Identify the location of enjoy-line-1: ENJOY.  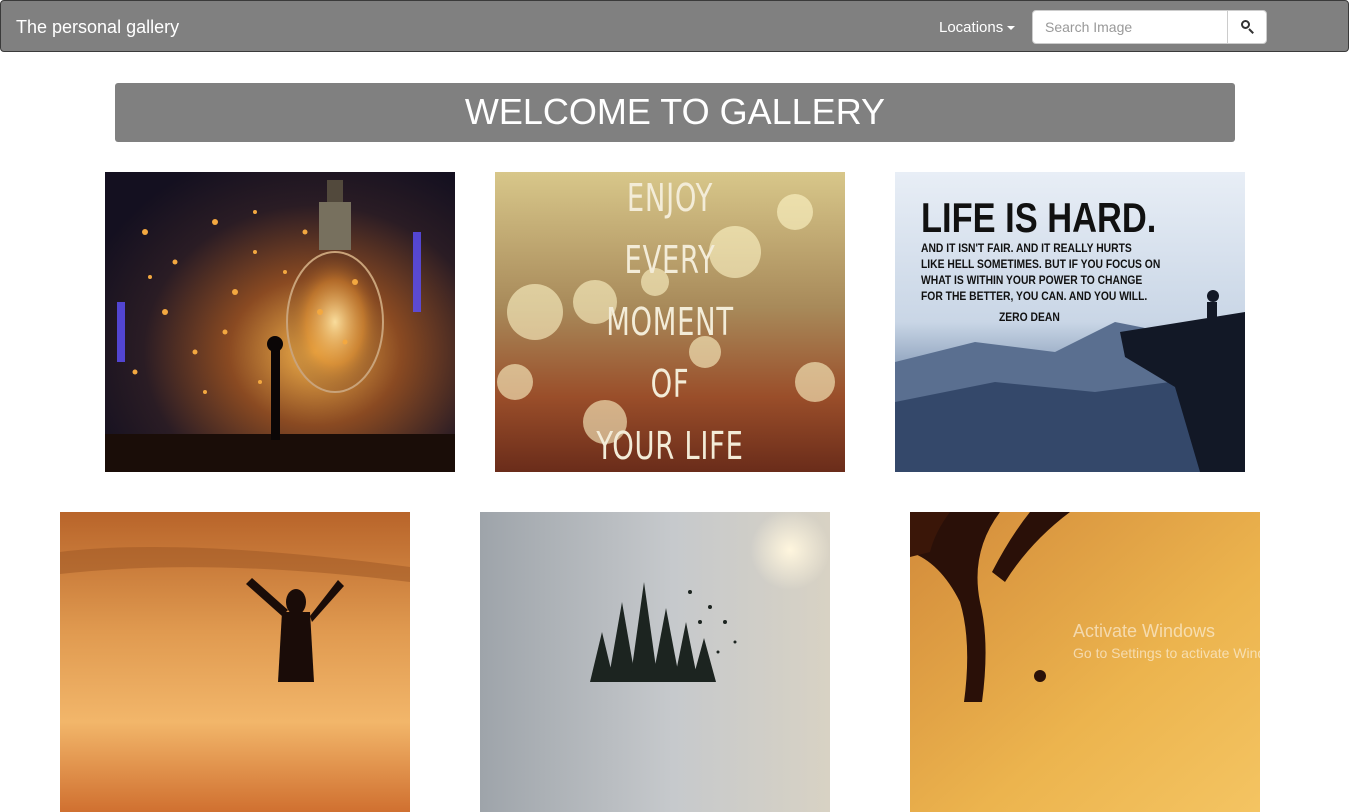
(670, 198).